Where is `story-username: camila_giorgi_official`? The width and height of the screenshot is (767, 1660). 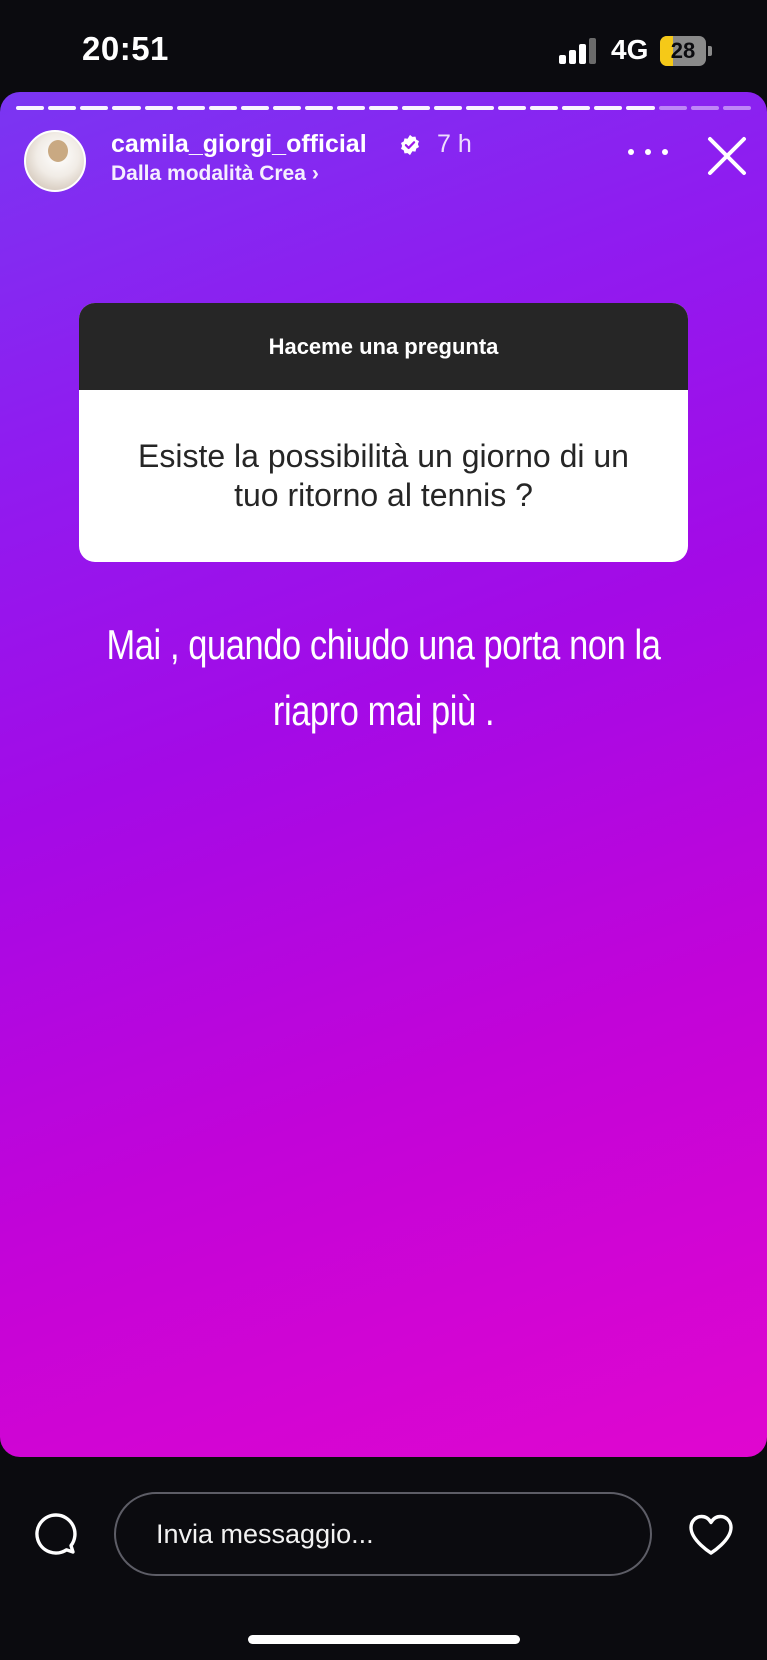
story-username: camila_giorgi_official is located at coordinates (239, 144).